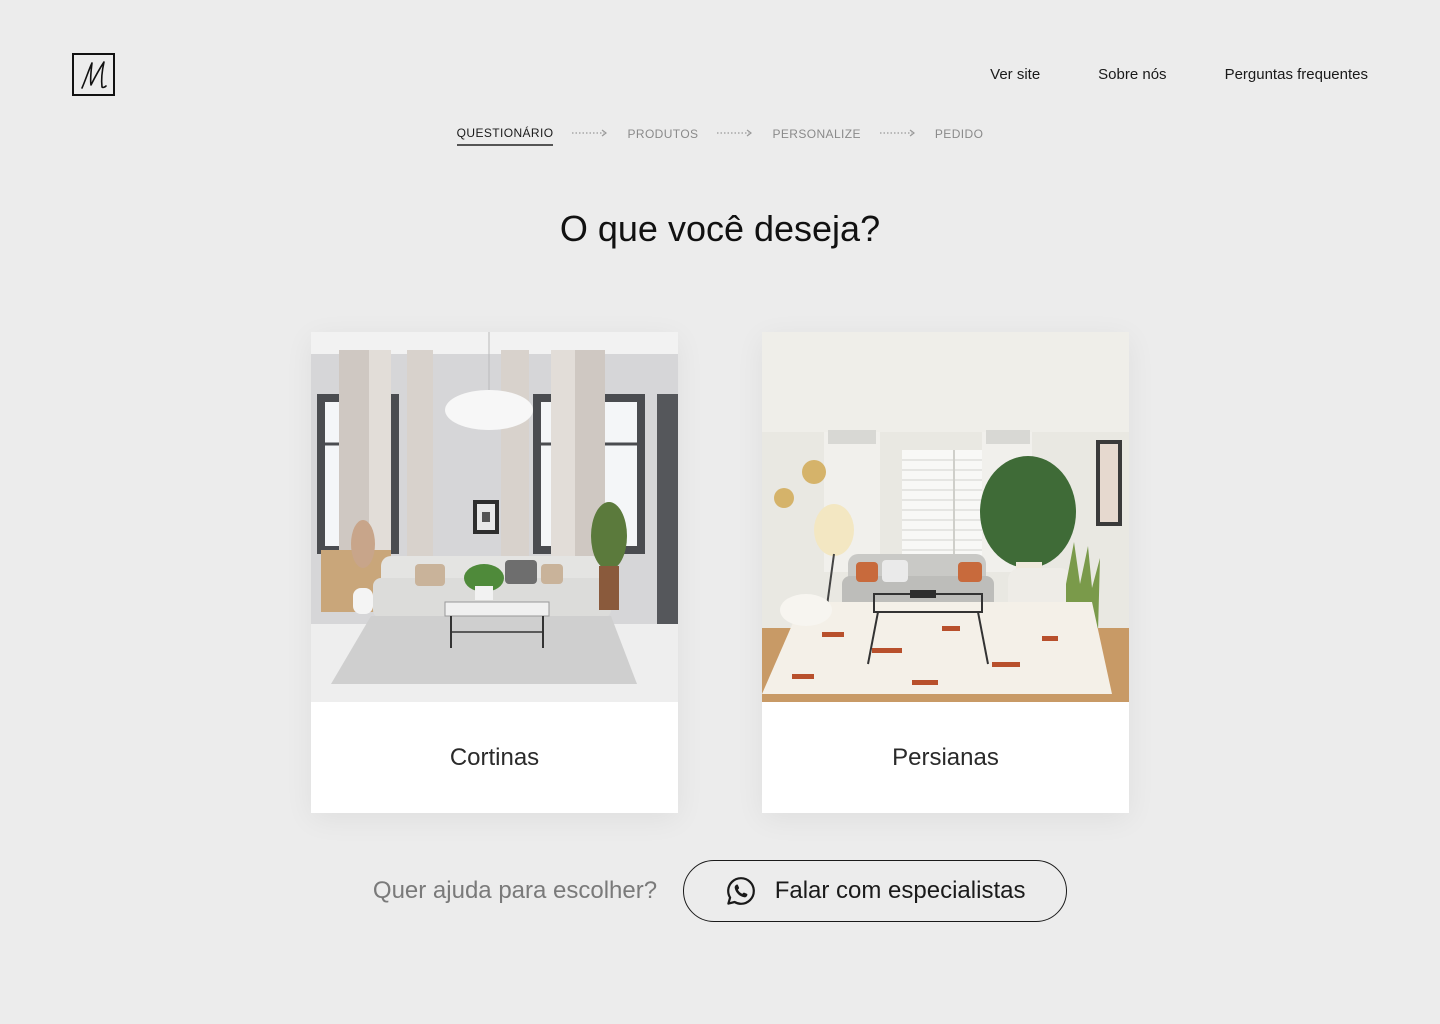  I want to click on nav-perguntas-frequentes: Perguntas frequentes, so click(1296, 74).